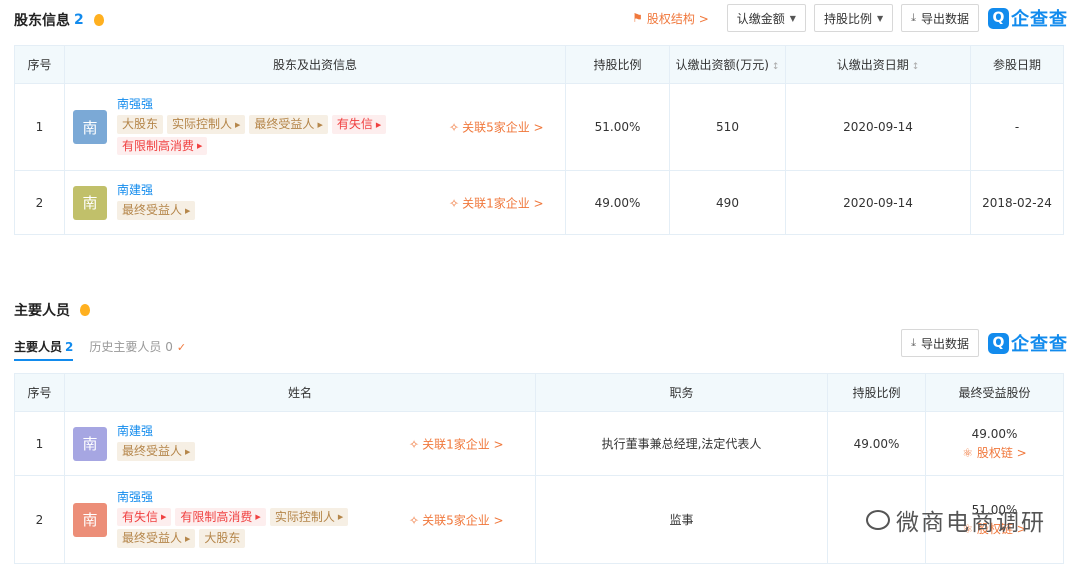  Describe the element at coordinates (727, 202) in the screenshot. I see `subscribed-cell: 490` at that location.